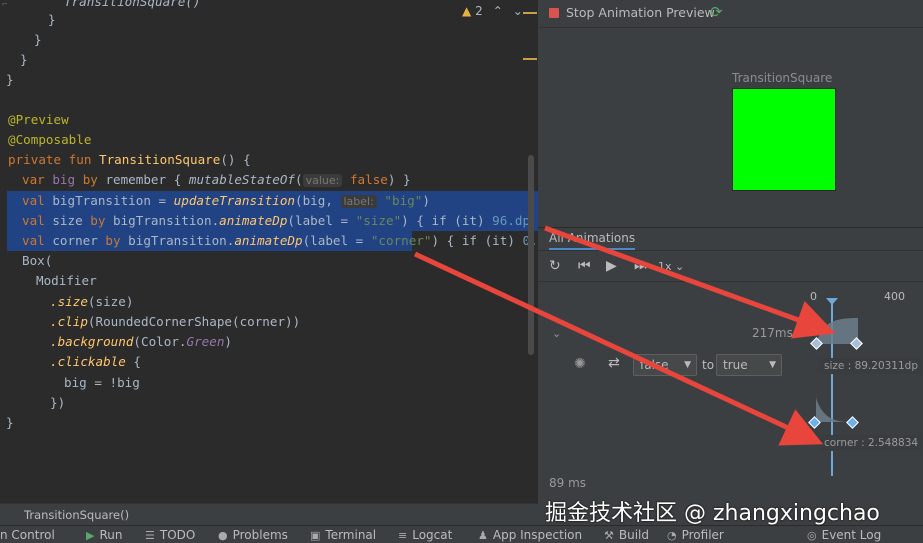  I want to click on warning-count-label: 2, so click(479, 11).